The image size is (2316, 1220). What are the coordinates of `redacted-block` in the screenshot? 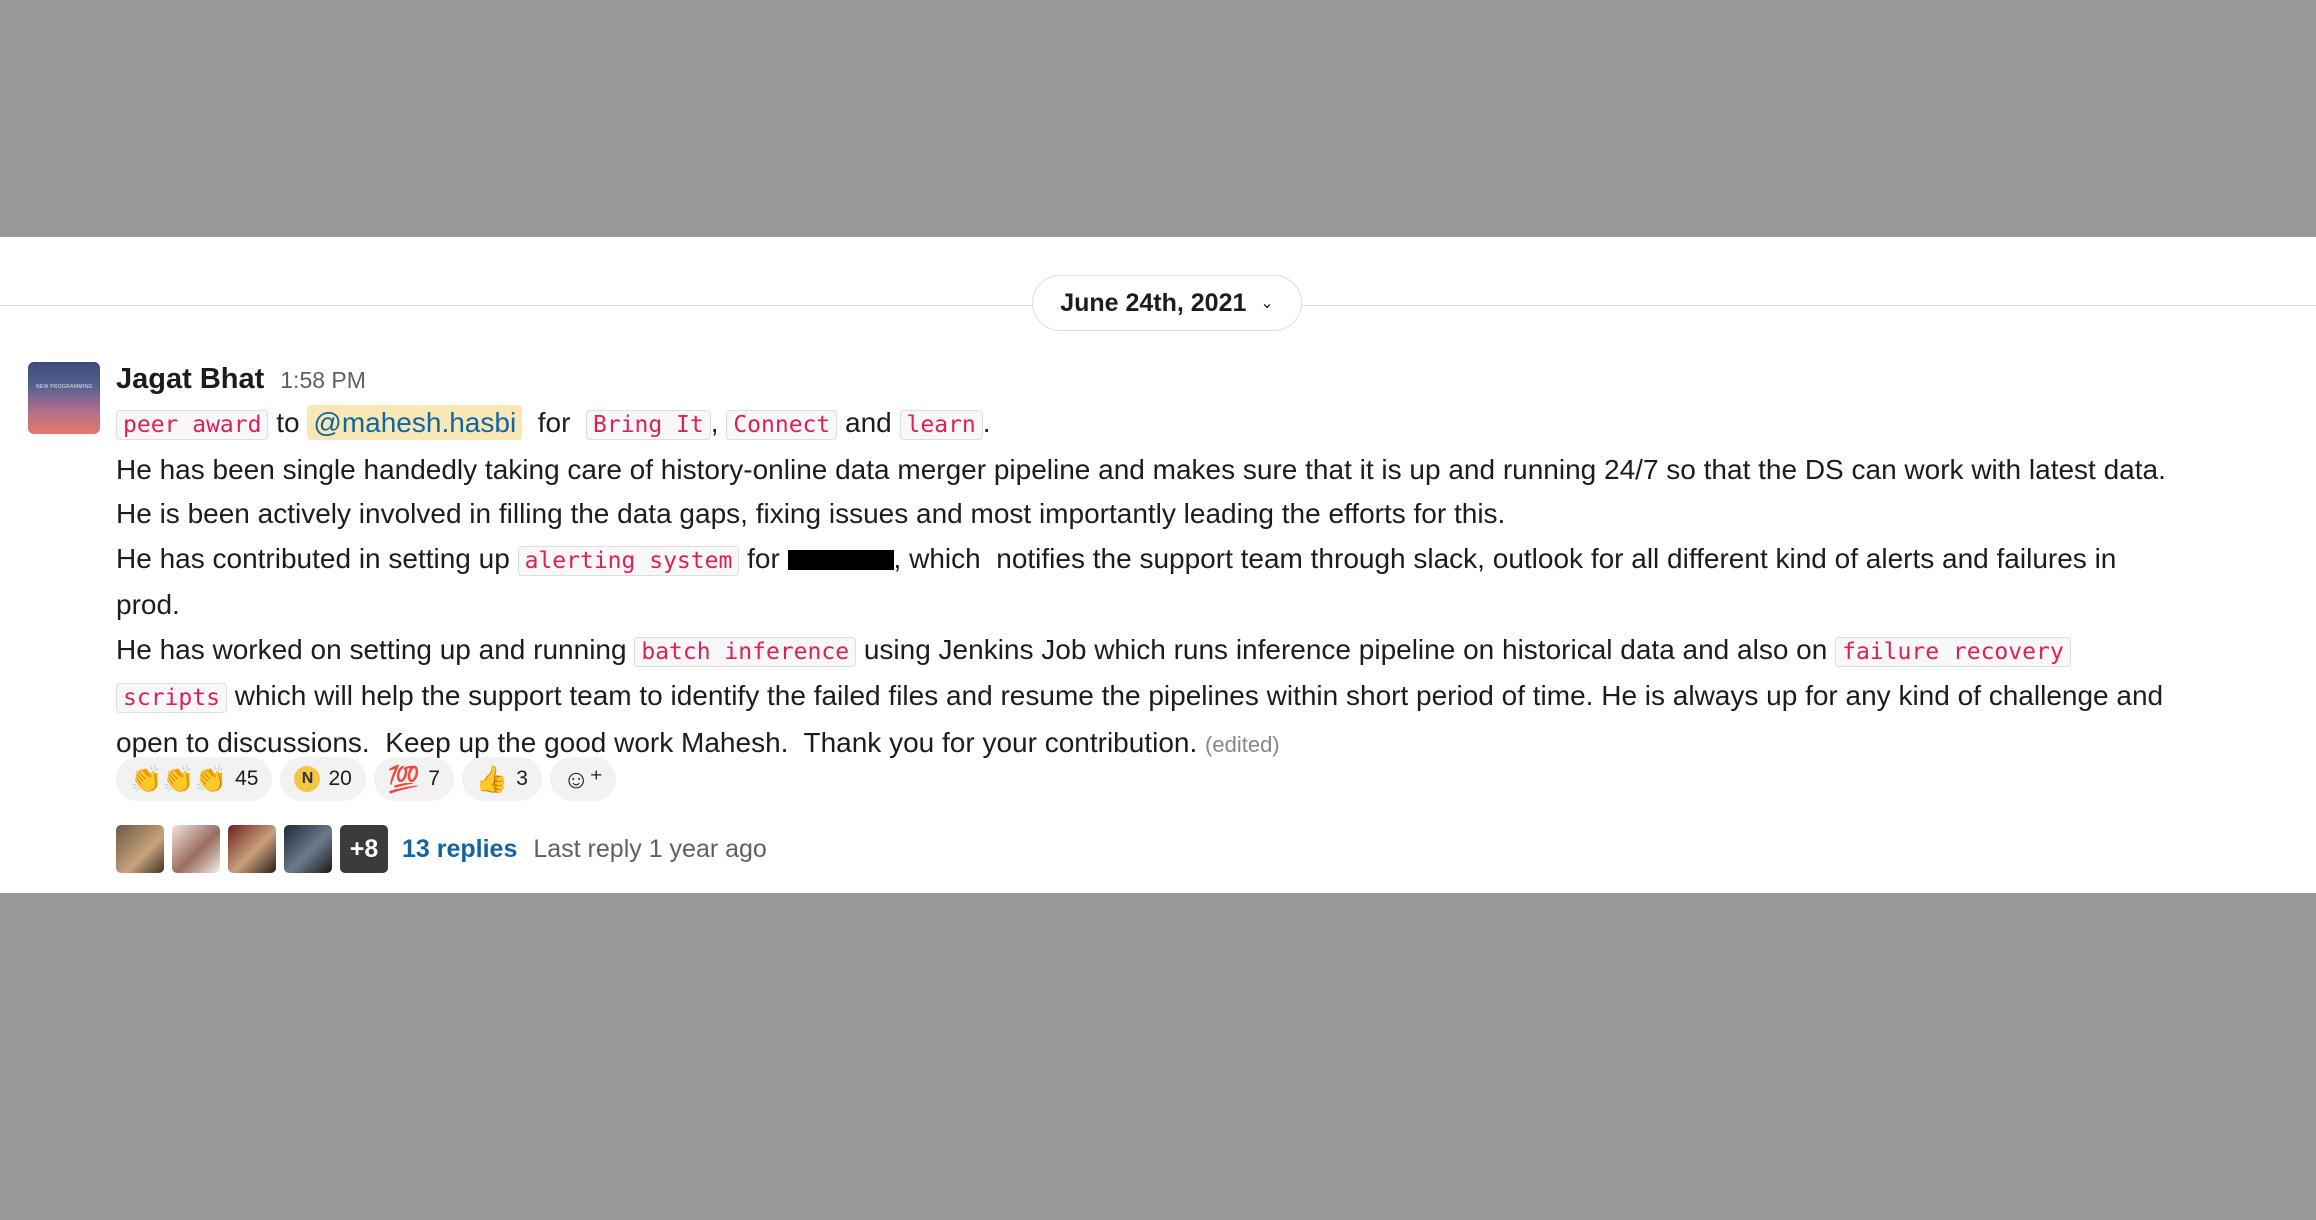 It's located at (840, 559).